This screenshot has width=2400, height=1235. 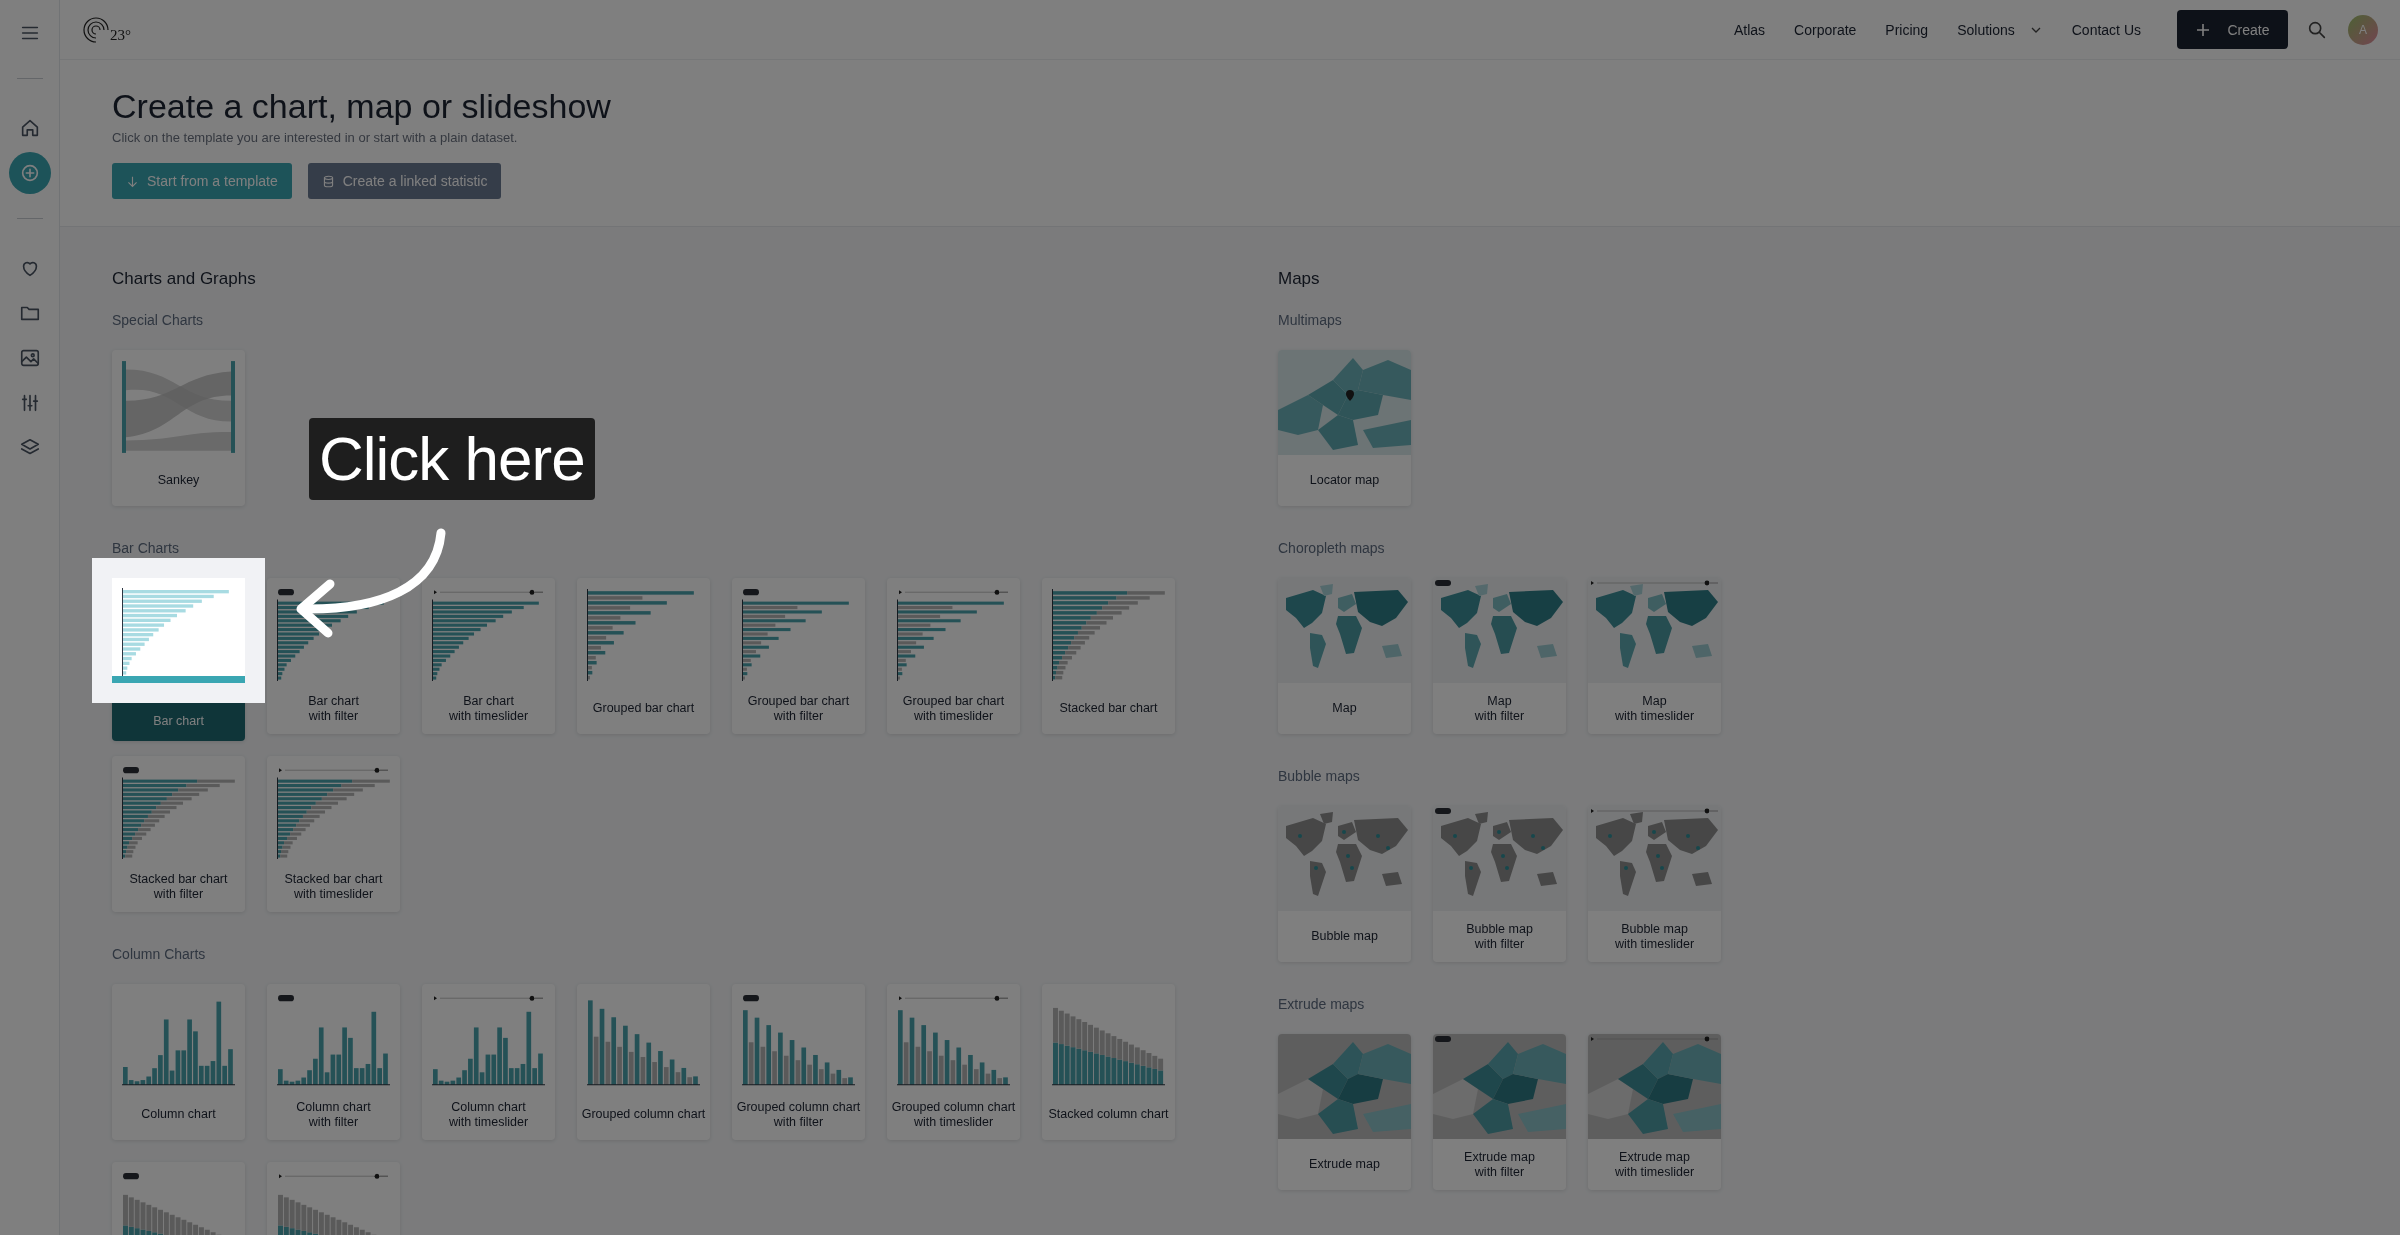 I want to click on plus-icon, so click(x=2203, y=29).